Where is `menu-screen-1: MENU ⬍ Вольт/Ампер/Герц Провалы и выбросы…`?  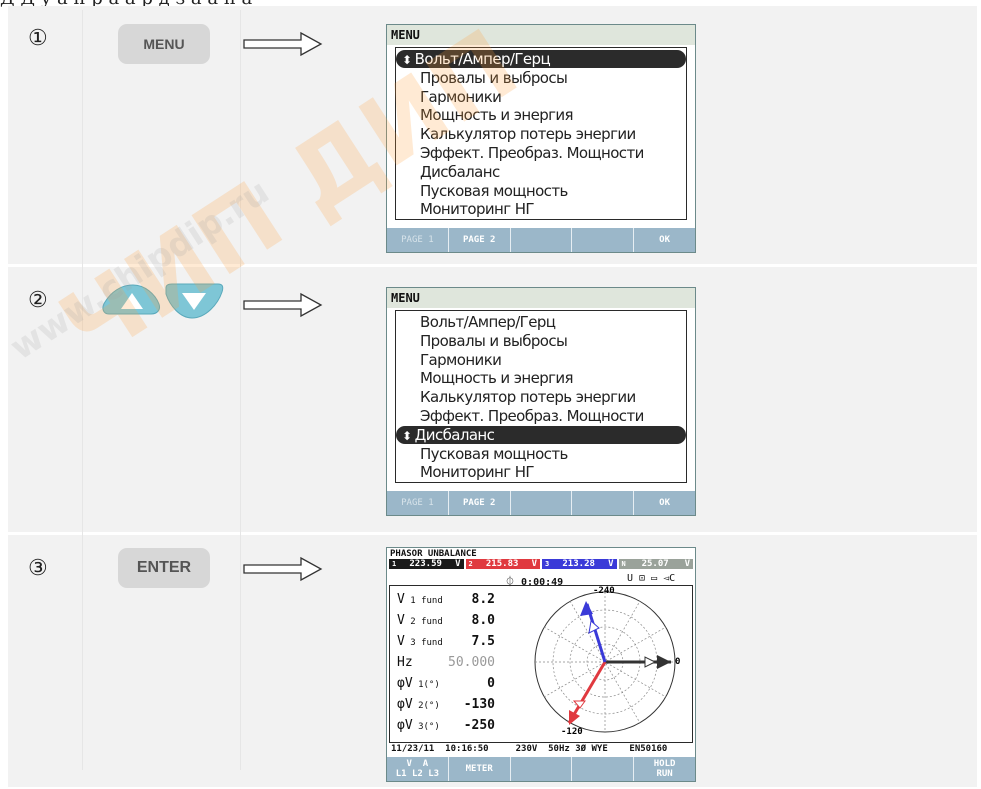
menu-screen-1: MENU ⬍ Вольт/Ампер/Герц Провалы и выбросы… is located at coordinates (541, 138).